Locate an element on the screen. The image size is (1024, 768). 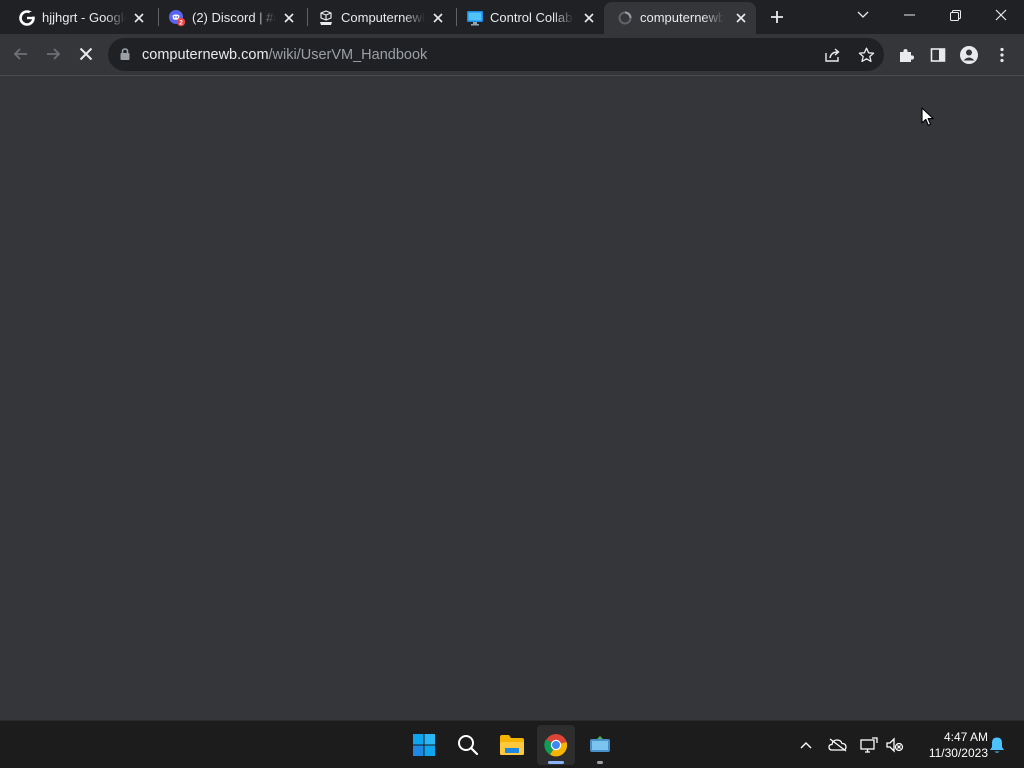
tab-title: (2) Discord | #deleted-channel is located at coordinates (234, 17).